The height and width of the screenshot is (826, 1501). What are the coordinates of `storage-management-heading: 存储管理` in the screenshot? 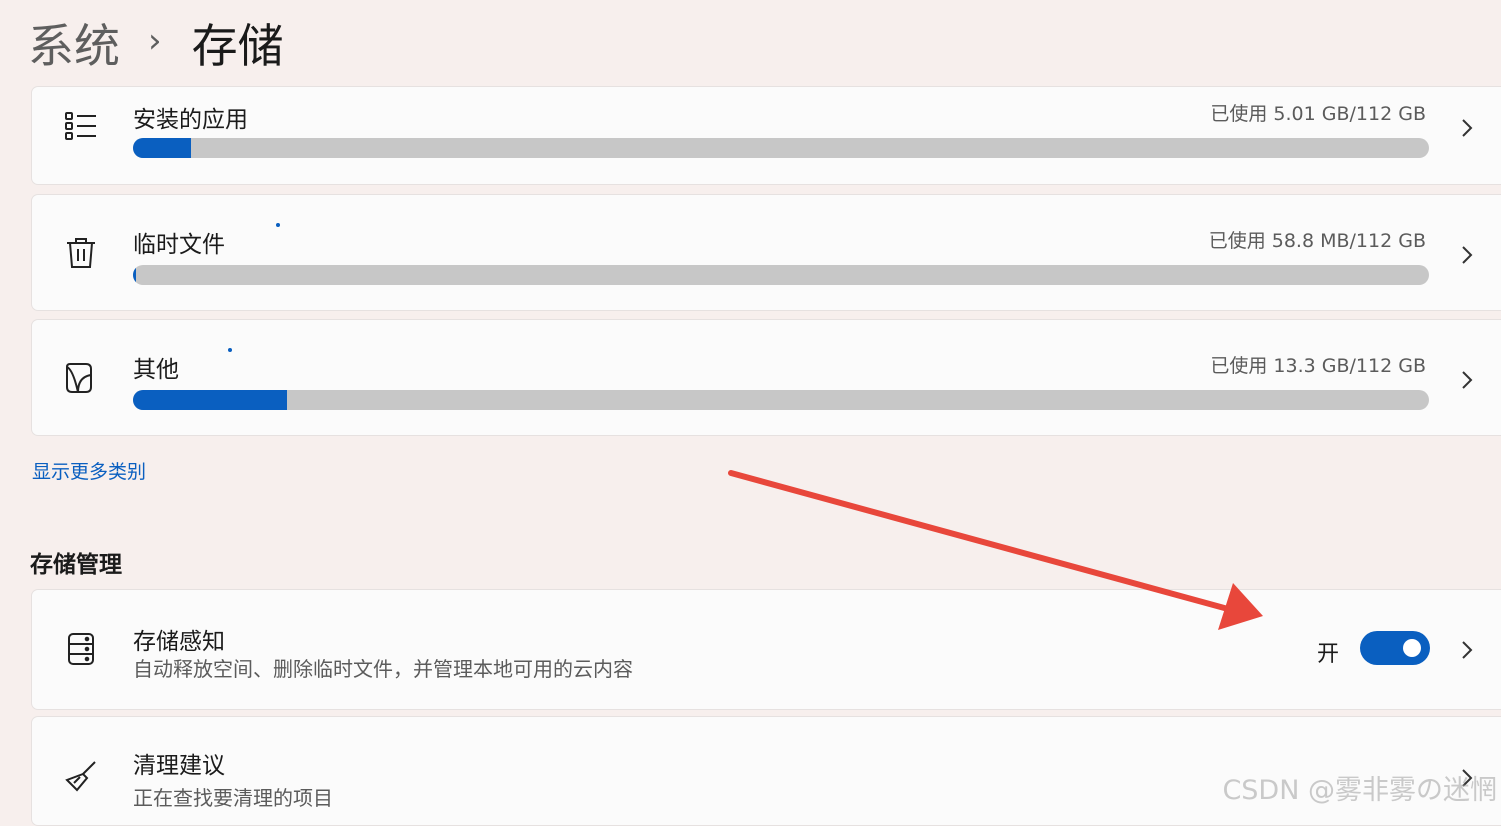 It's located at (76, 565).